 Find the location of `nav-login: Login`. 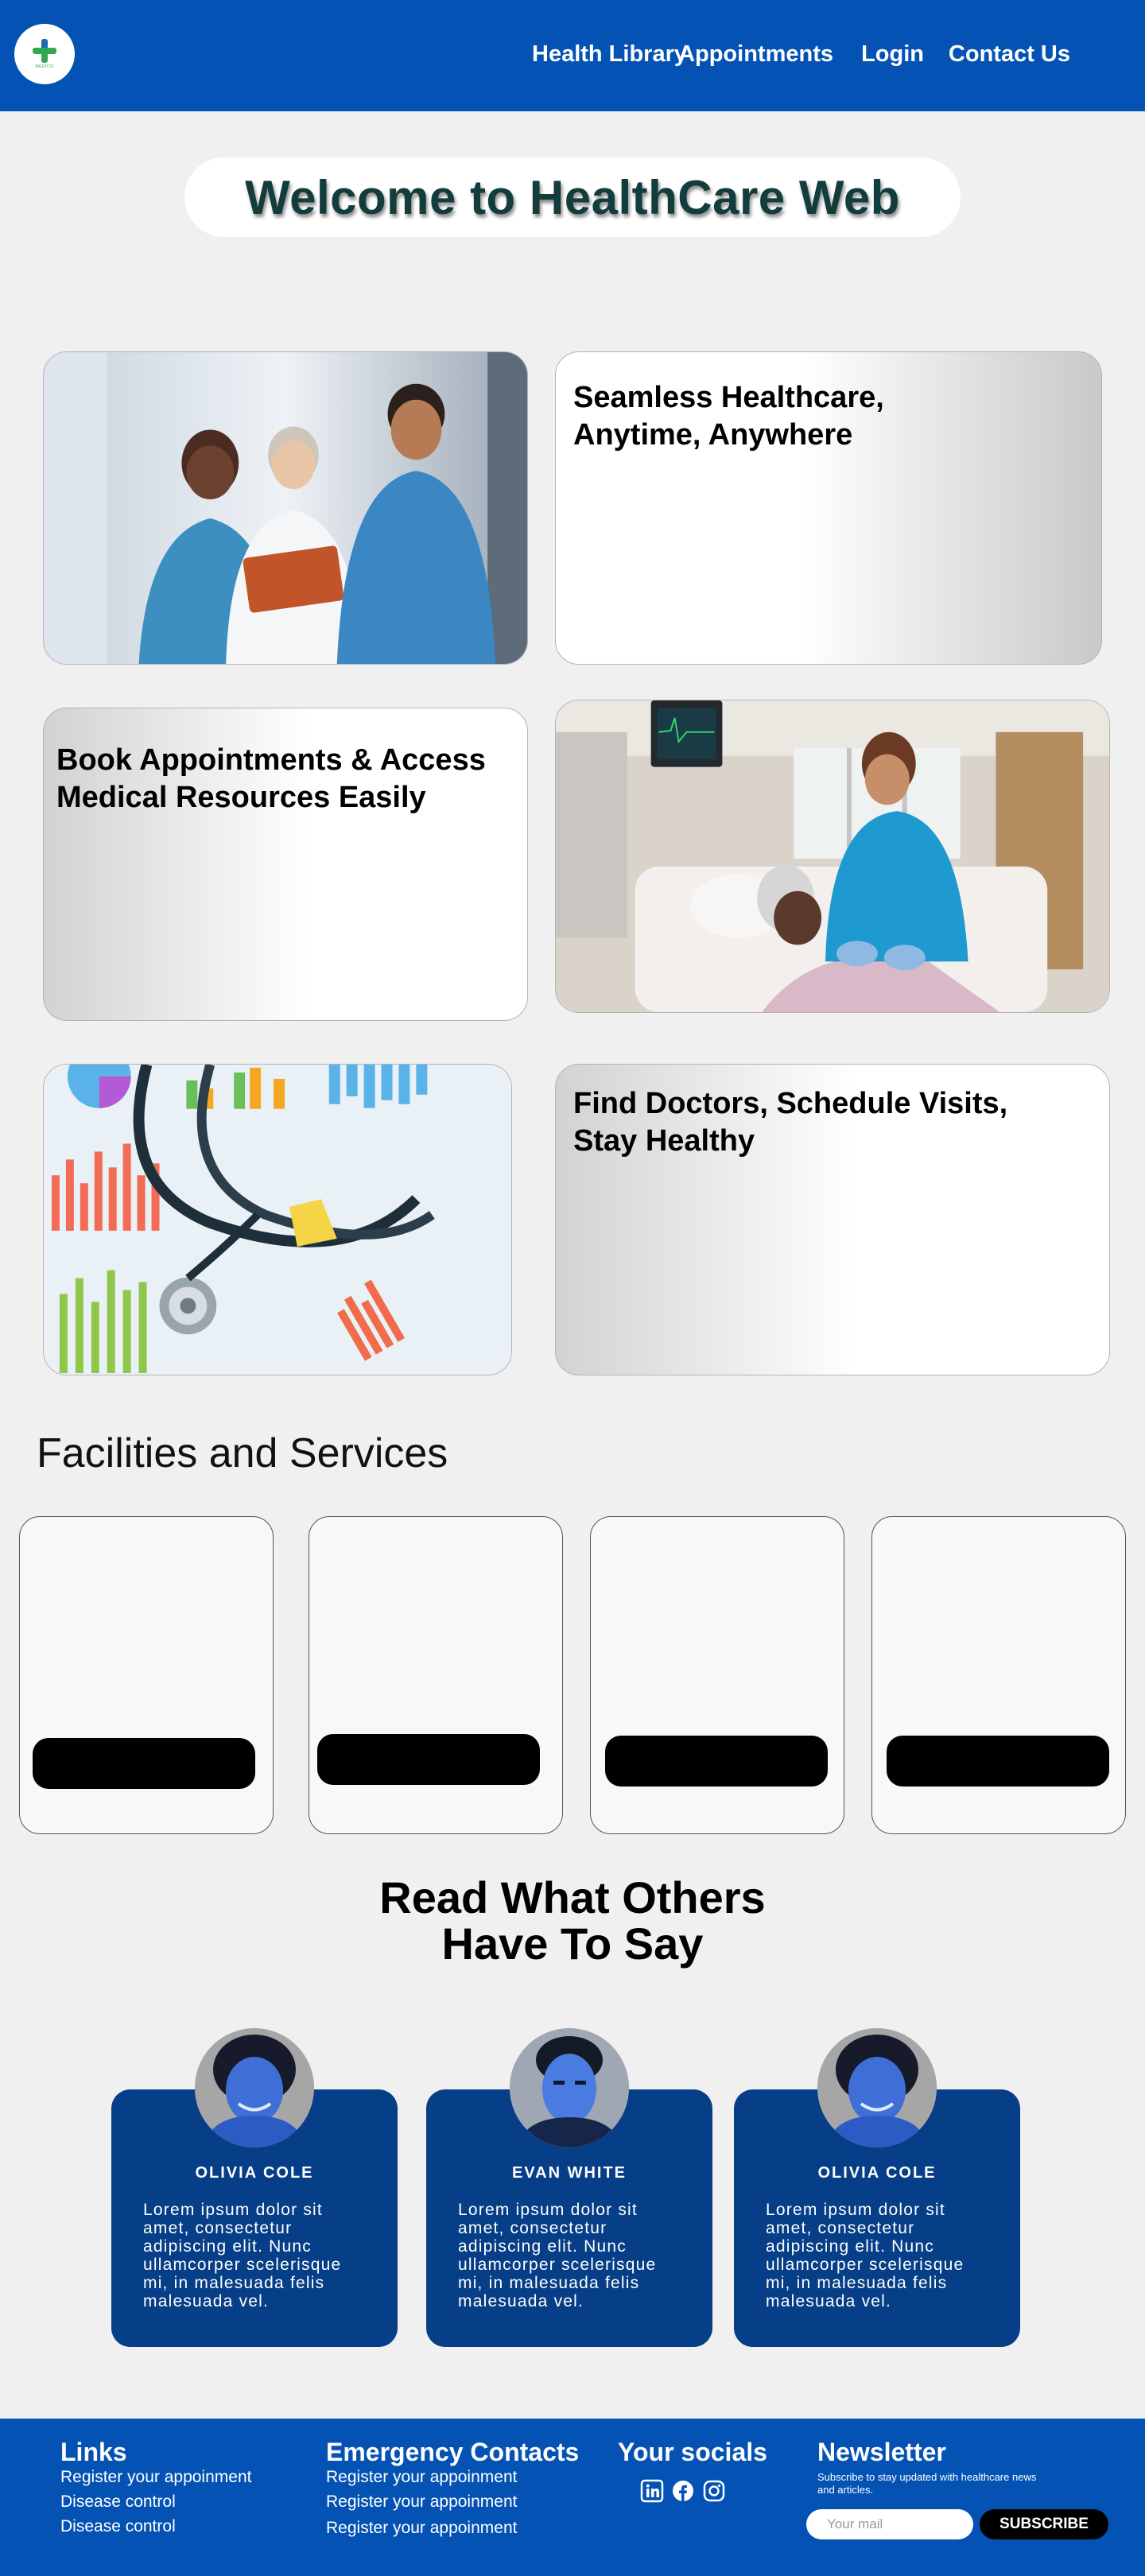

nav-login: Login is located at coordinates (892, 55).